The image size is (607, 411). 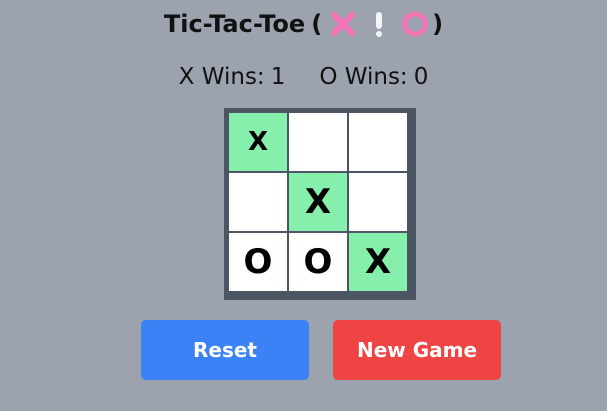 I want to click on cross-mark-icon, so click(x=343, y=24).